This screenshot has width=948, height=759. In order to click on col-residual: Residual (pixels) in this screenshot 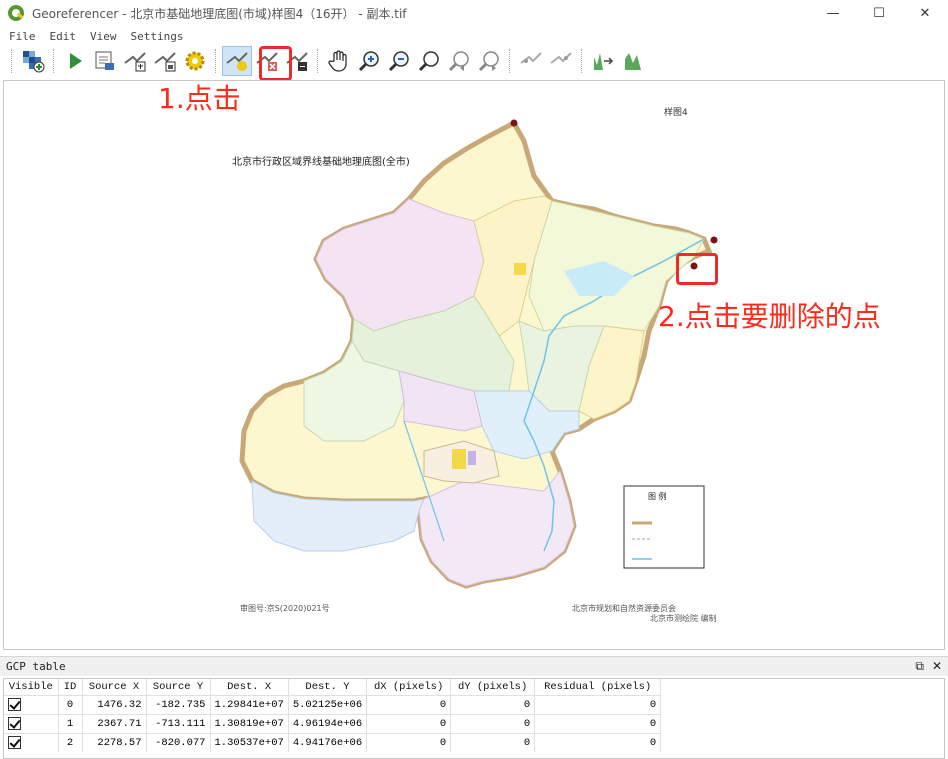, I will do `click(598, 687)`.